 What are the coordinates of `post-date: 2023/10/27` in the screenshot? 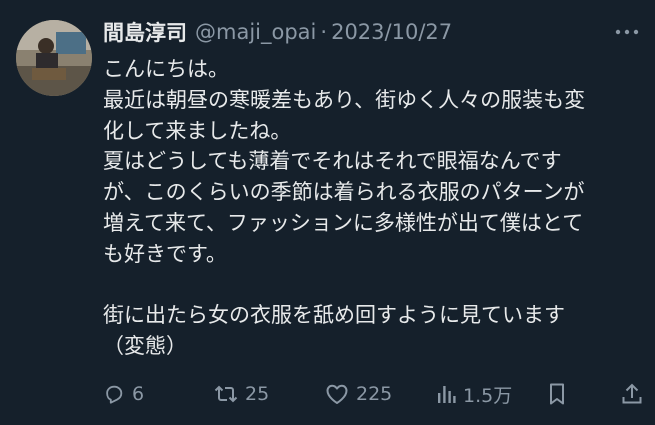 It's located at (391, 32).